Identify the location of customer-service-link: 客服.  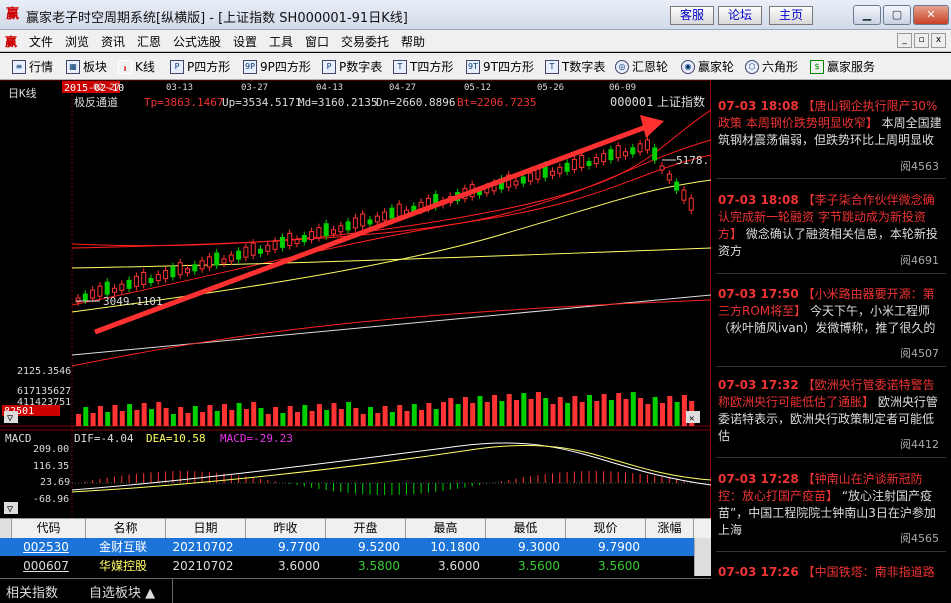
(692, 15).